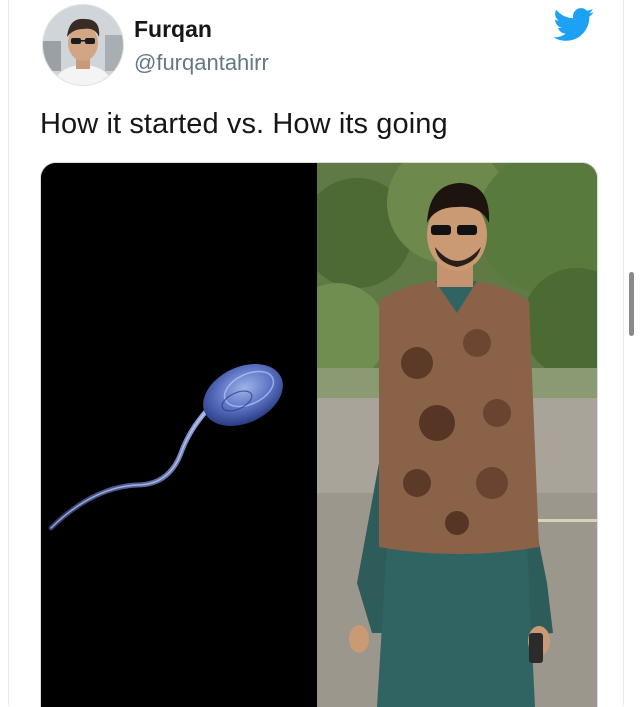  I want to click on twitter-bird-icon, so click(574, 25).